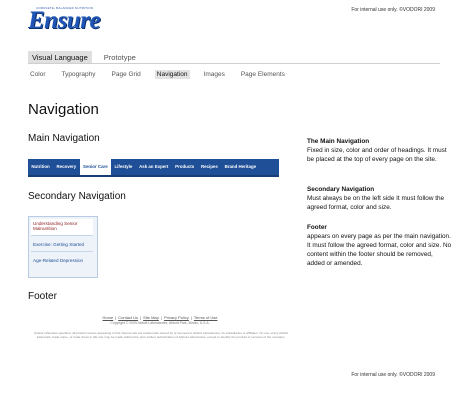 Image resolution: width=470 pixels, height=402 pixels. What do you see at coordinates (40, 167) in the screenshot?
I see `main-nav-nutrition: Nutrition` at bounding box center [40, 167].